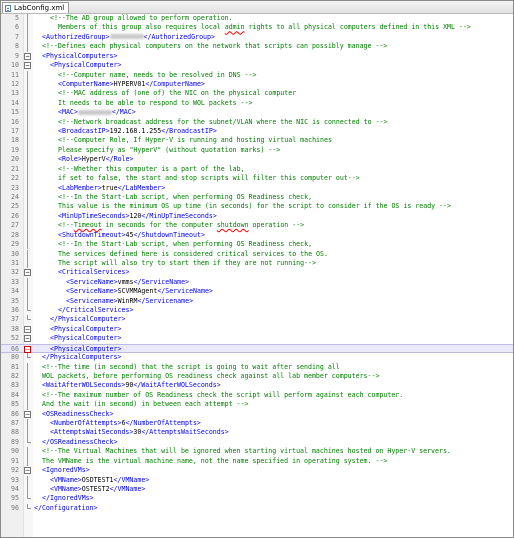 The height and width of the screenshot is (538, 514). Describe the element at coordinates (257, 310) in the screenshot. I see `code-line: 36 </CriticalServices>` at that location.